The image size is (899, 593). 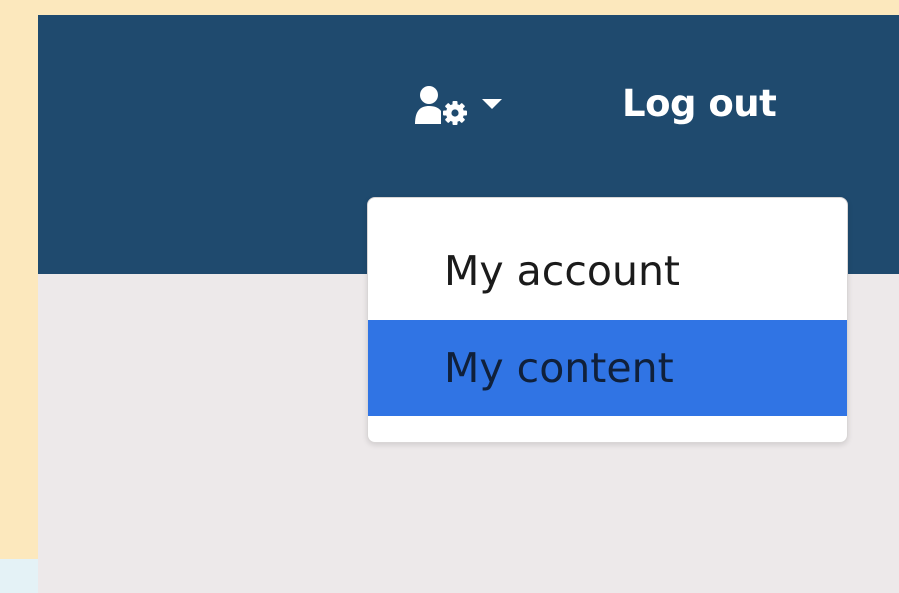 What do you see at coordinates (607, 271) in the screenshot?
I see `dropdown-item-my-account: My account` at bounding box center [607, 271].